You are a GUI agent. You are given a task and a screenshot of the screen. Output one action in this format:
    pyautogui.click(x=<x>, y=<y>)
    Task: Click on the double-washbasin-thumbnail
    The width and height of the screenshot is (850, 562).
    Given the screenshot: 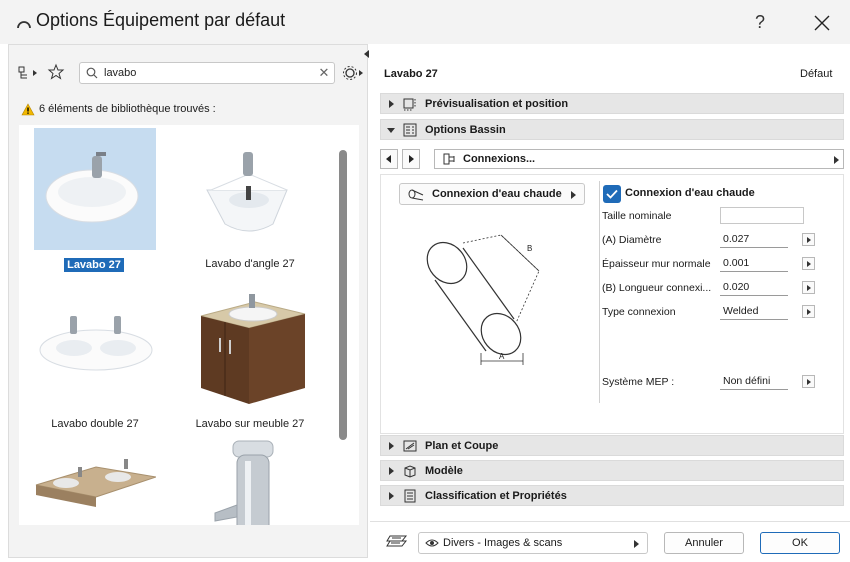 What is the action you would take?
    pyautogui.click(x=96, y=343)
    